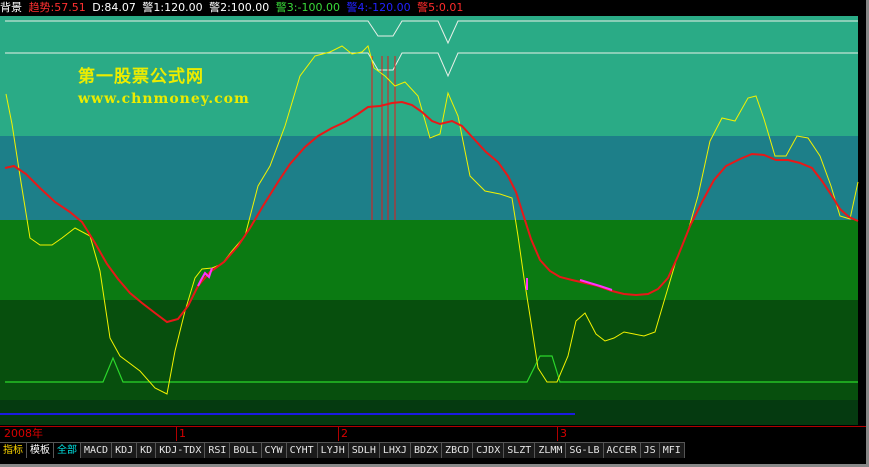  What do you see at coordinates (274, 450) in the screenshot?
I see `tab-cyw: CYW` at bounding box center [274, 450].